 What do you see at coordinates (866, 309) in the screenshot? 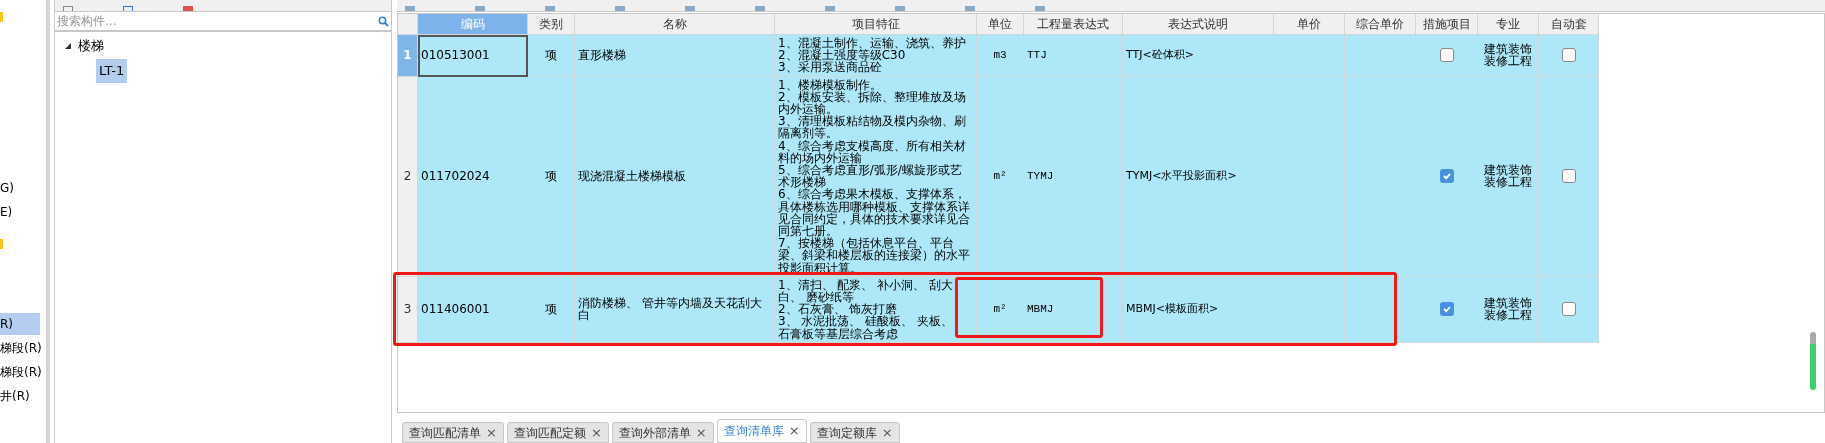
I see `table-cell: 1、清扫、 配浆、 补小洞、 刮大 白、 磨砂纸等 2、石灰膏、 饰灰打磨 3、 水泥批荡、 硅酸板、 夹板、 石膏板等基层综合考虑` at bounding box center [866, 309].